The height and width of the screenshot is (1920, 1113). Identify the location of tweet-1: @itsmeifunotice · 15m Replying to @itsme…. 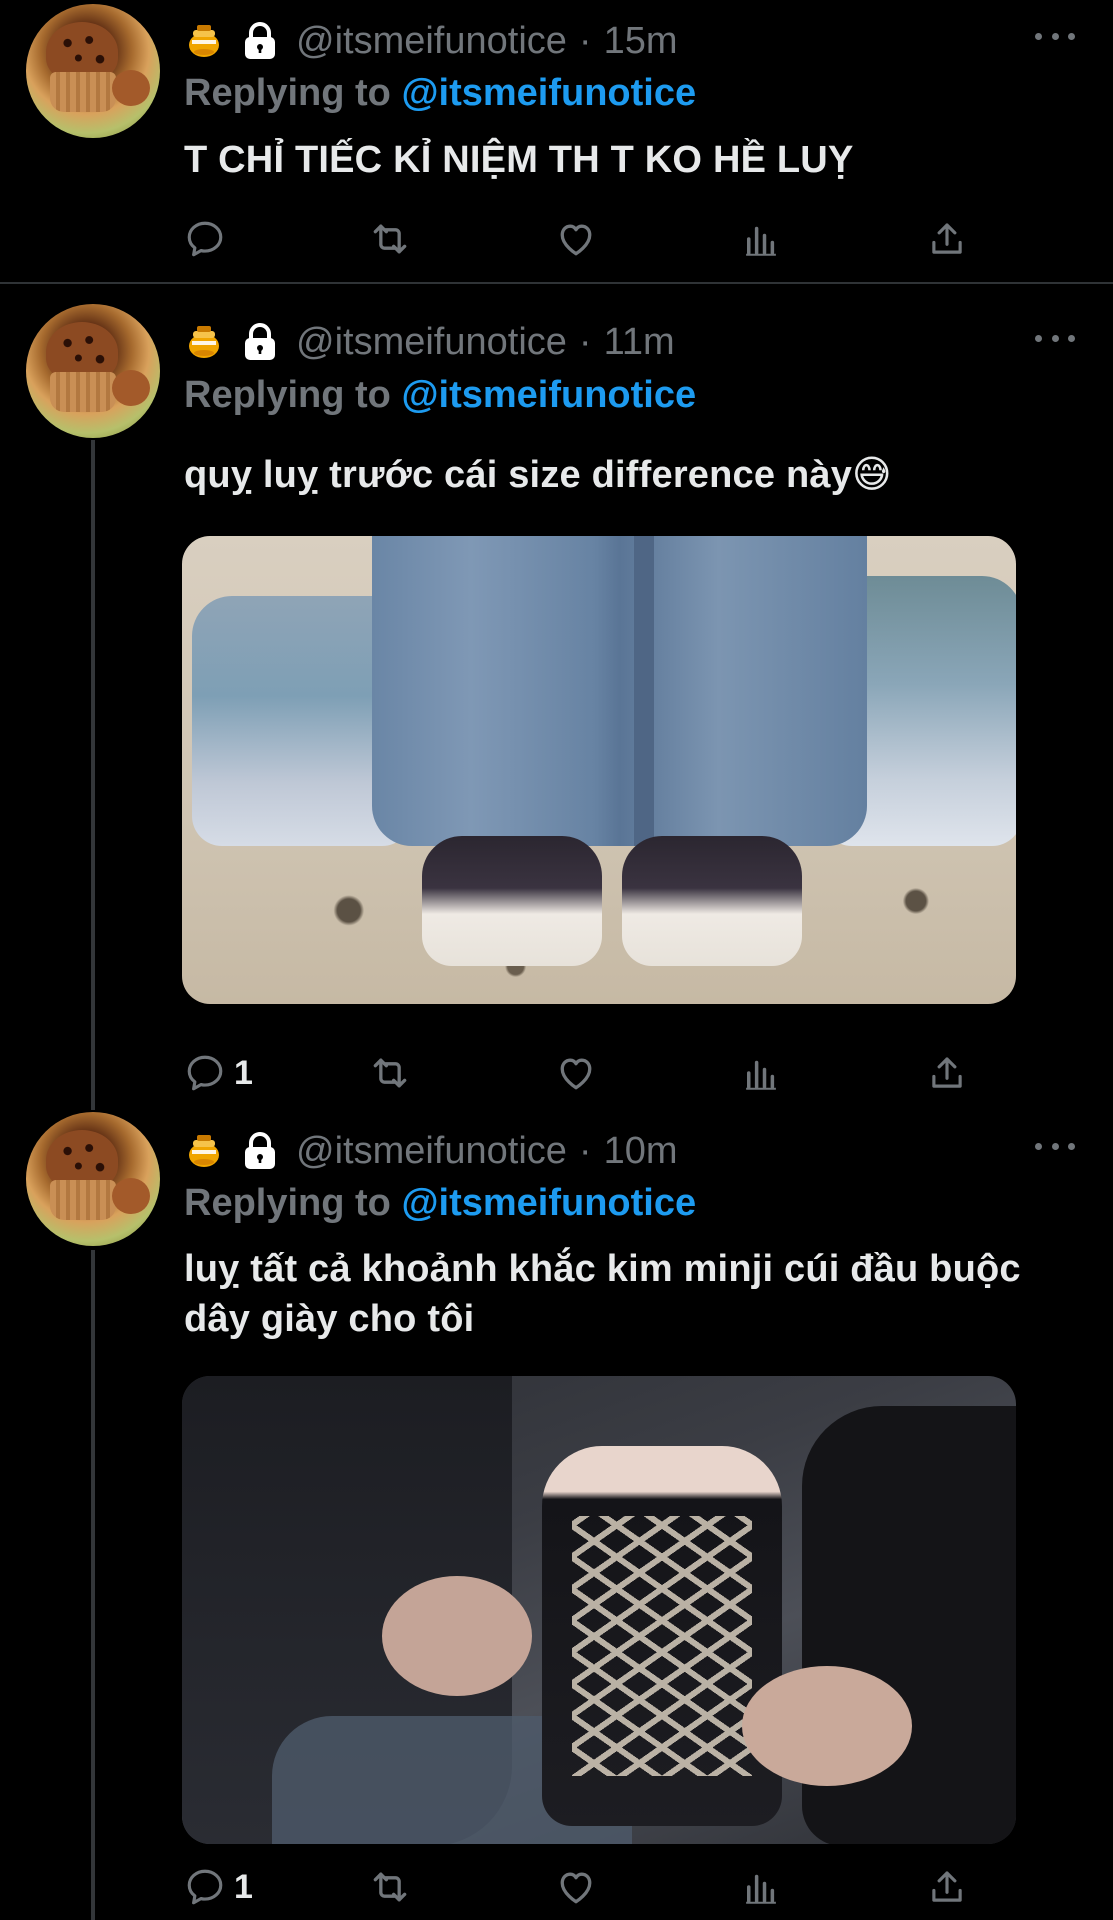
(556, 141).